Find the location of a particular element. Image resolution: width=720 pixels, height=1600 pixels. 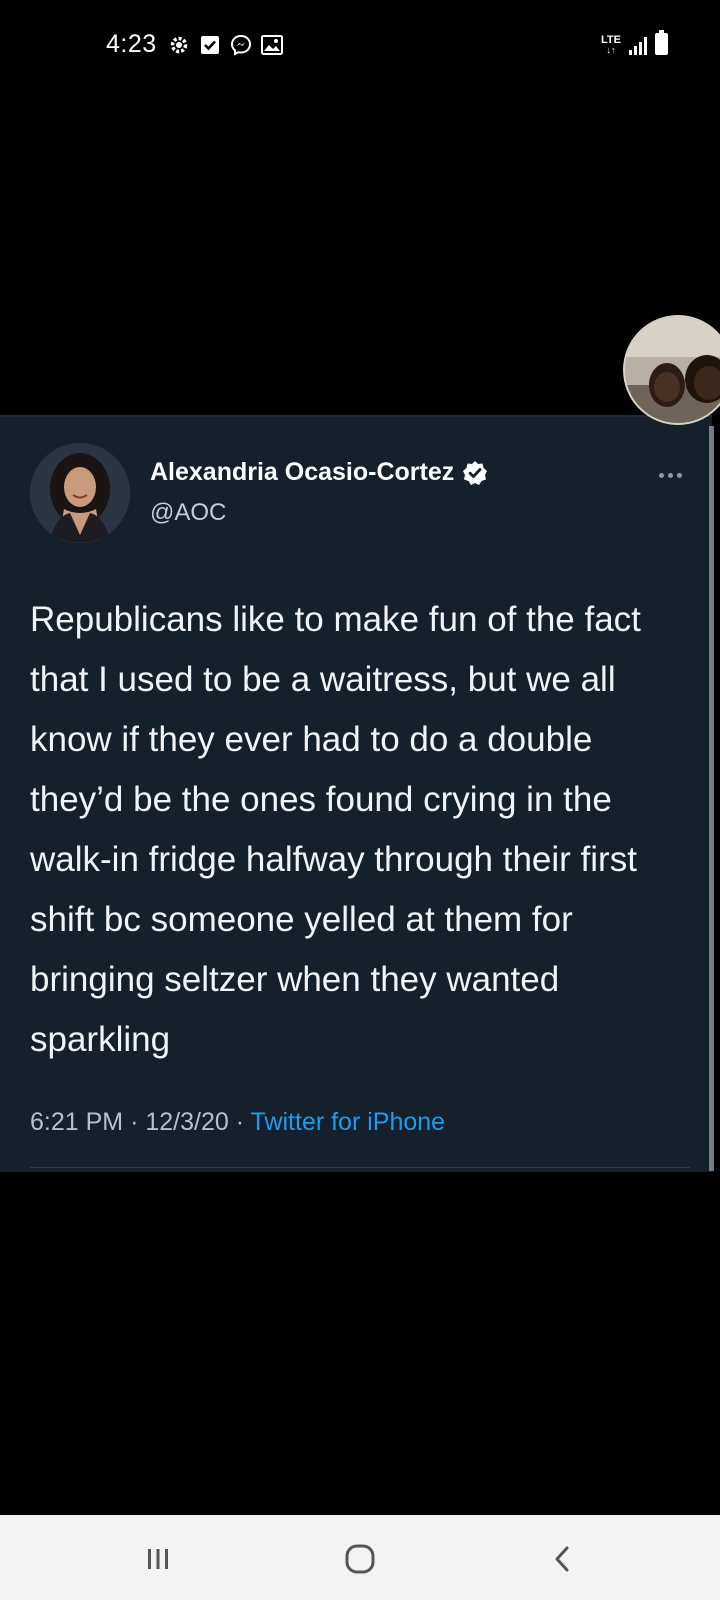

system-indicators: LTE ↓↑ is located at coordinates (634, 42).